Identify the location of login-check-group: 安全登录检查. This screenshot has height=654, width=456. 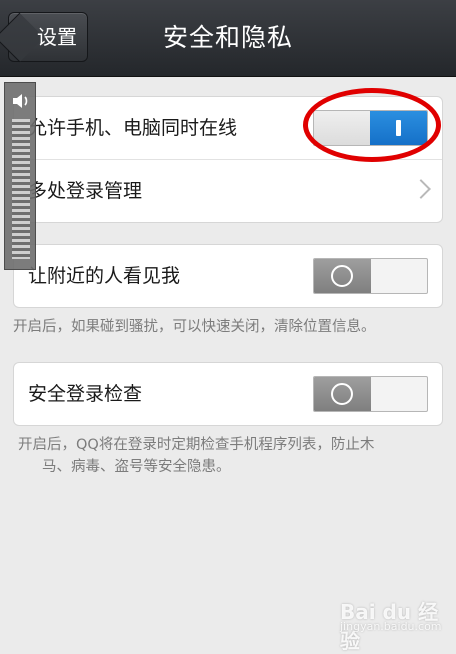
(228, 394).